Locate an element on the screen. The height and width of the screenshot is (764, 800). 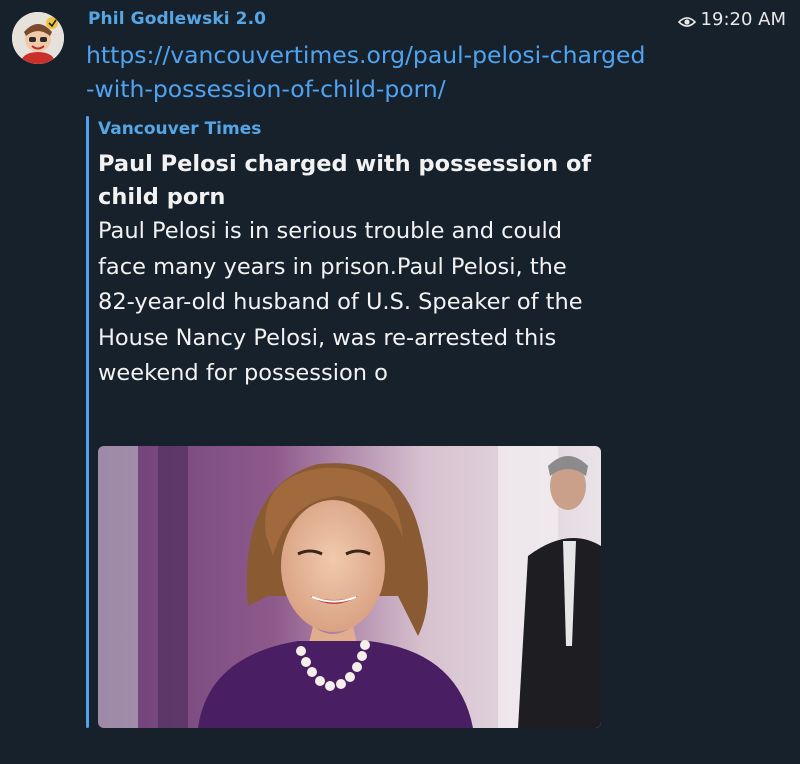
preview-site-name: Vancouver Times is located at coordinates (180, 129).